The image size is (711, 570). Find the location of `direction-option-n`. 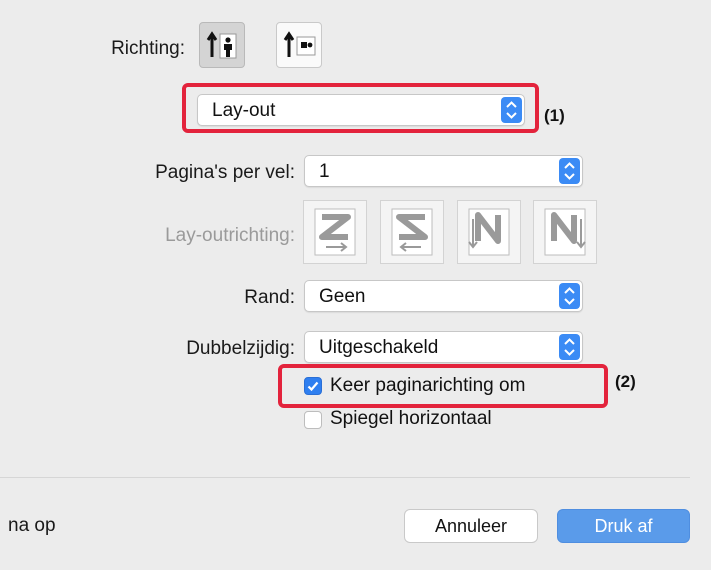

direction-option-n is located at coordinates (565, 232).